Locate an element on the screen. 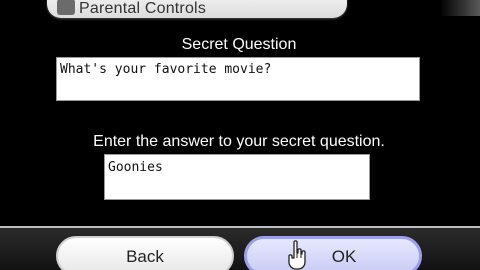 The height and width of the screenshot is (270, 480). hand-pointer-icon is located at coordinates (297, 255).